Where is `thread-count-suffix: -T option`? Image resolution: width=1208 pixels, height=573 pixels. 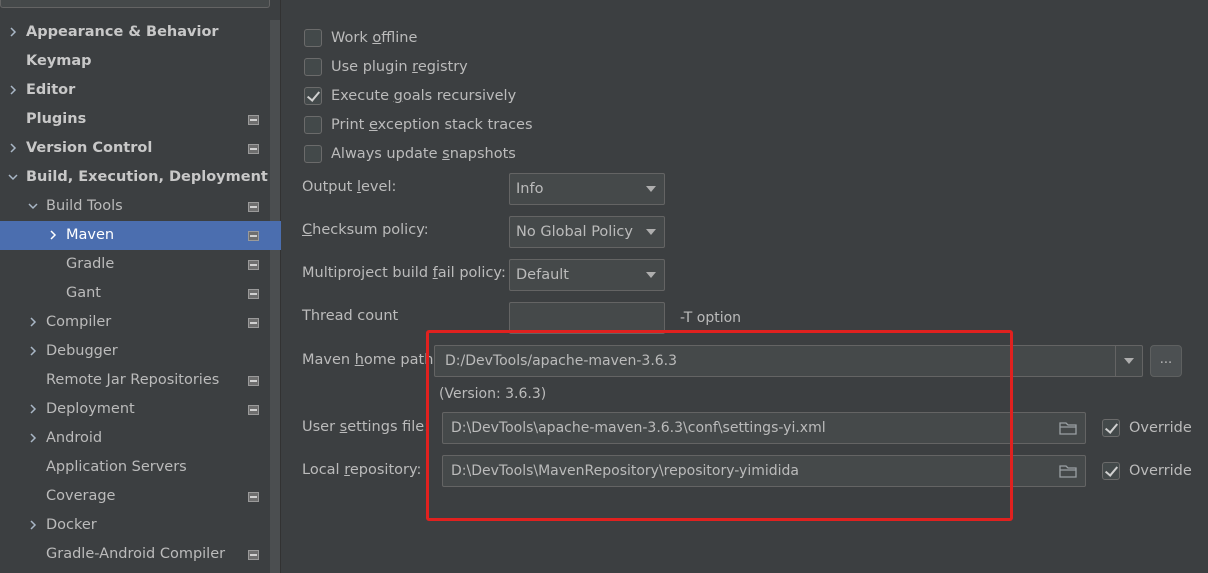 thread-count-suffix: -T option is located at coordinates (711, 318).